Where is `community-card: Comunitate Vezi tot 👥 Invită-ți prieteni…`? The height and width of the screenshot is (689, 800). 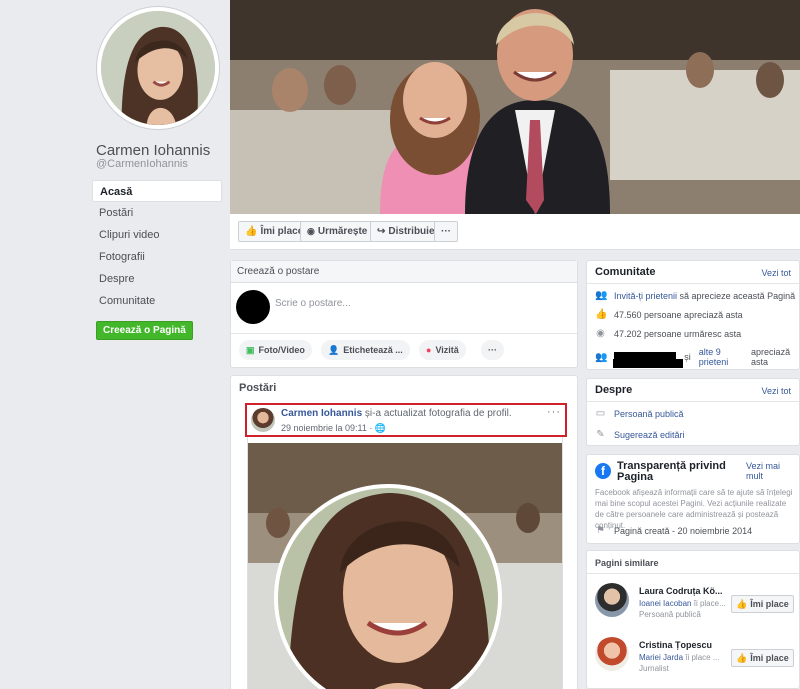 community-card: Comunitate Vezi tot 👥 Invită-ți prieteni… is located at coordinates (693, 315).